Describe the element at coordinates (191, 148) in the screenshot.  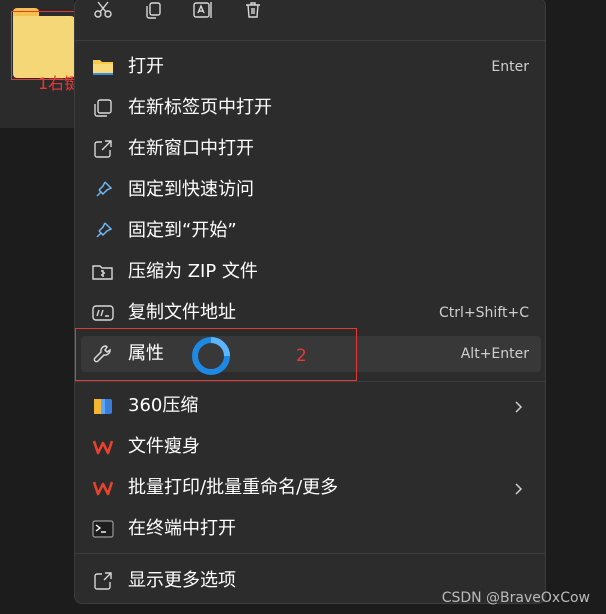
I see `menu-item-label: 在新窗口中打开` at that location.